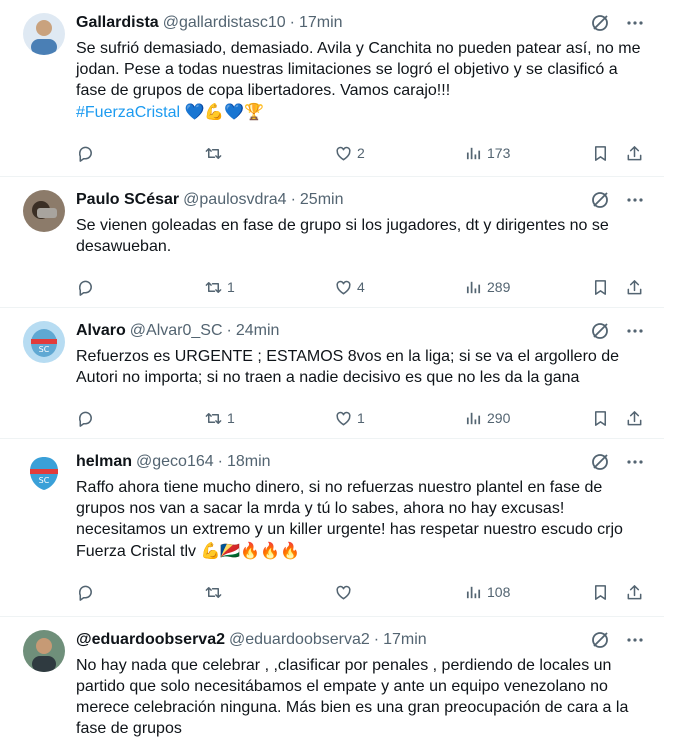 Image resolution: width=677 pixels, height=748 pixels. What do you see at coordinates (176, 331) in the screenshot?
I see `username: @Alvar0_SC` at bounding box center [176, 331].